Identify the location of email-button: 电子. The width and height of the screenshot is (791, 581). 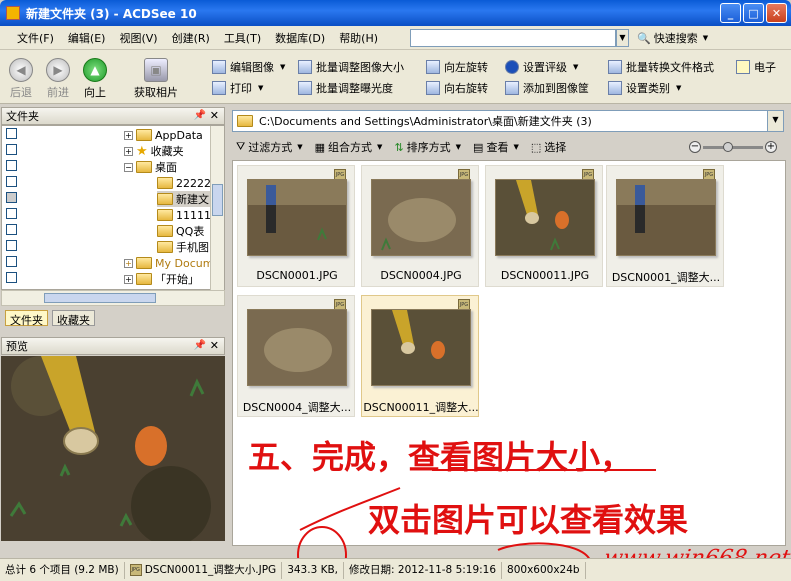
(756, 67).